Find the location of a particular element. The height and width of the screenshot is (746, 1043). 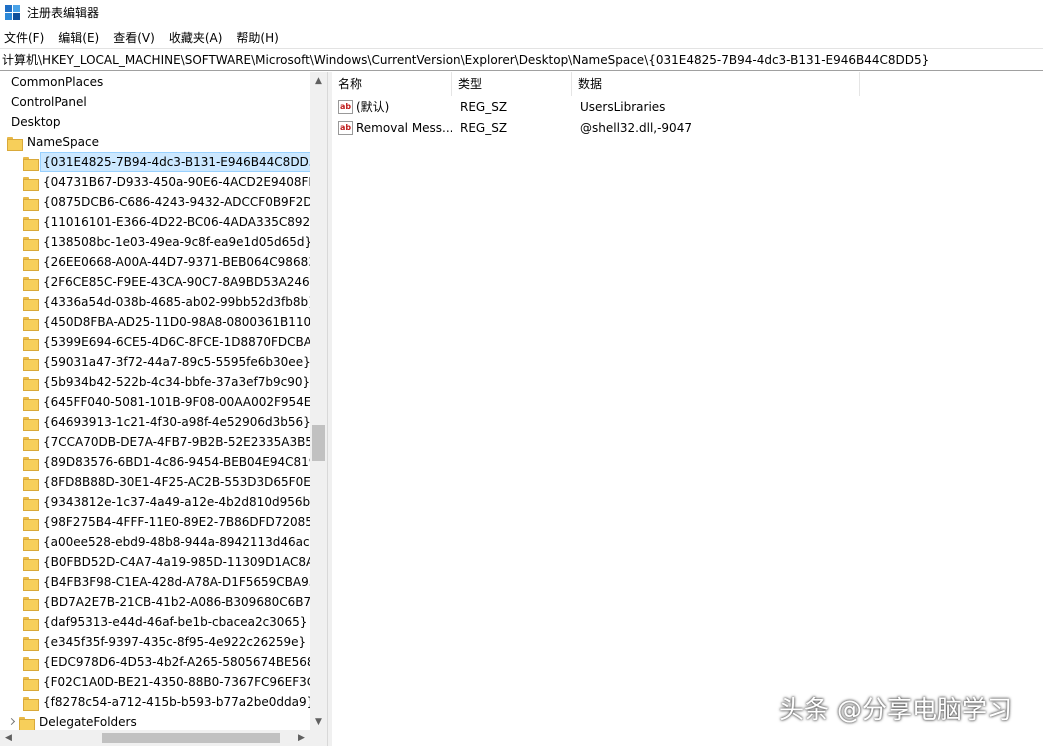

value-name: (默认) is located at coordinates (373, 107).